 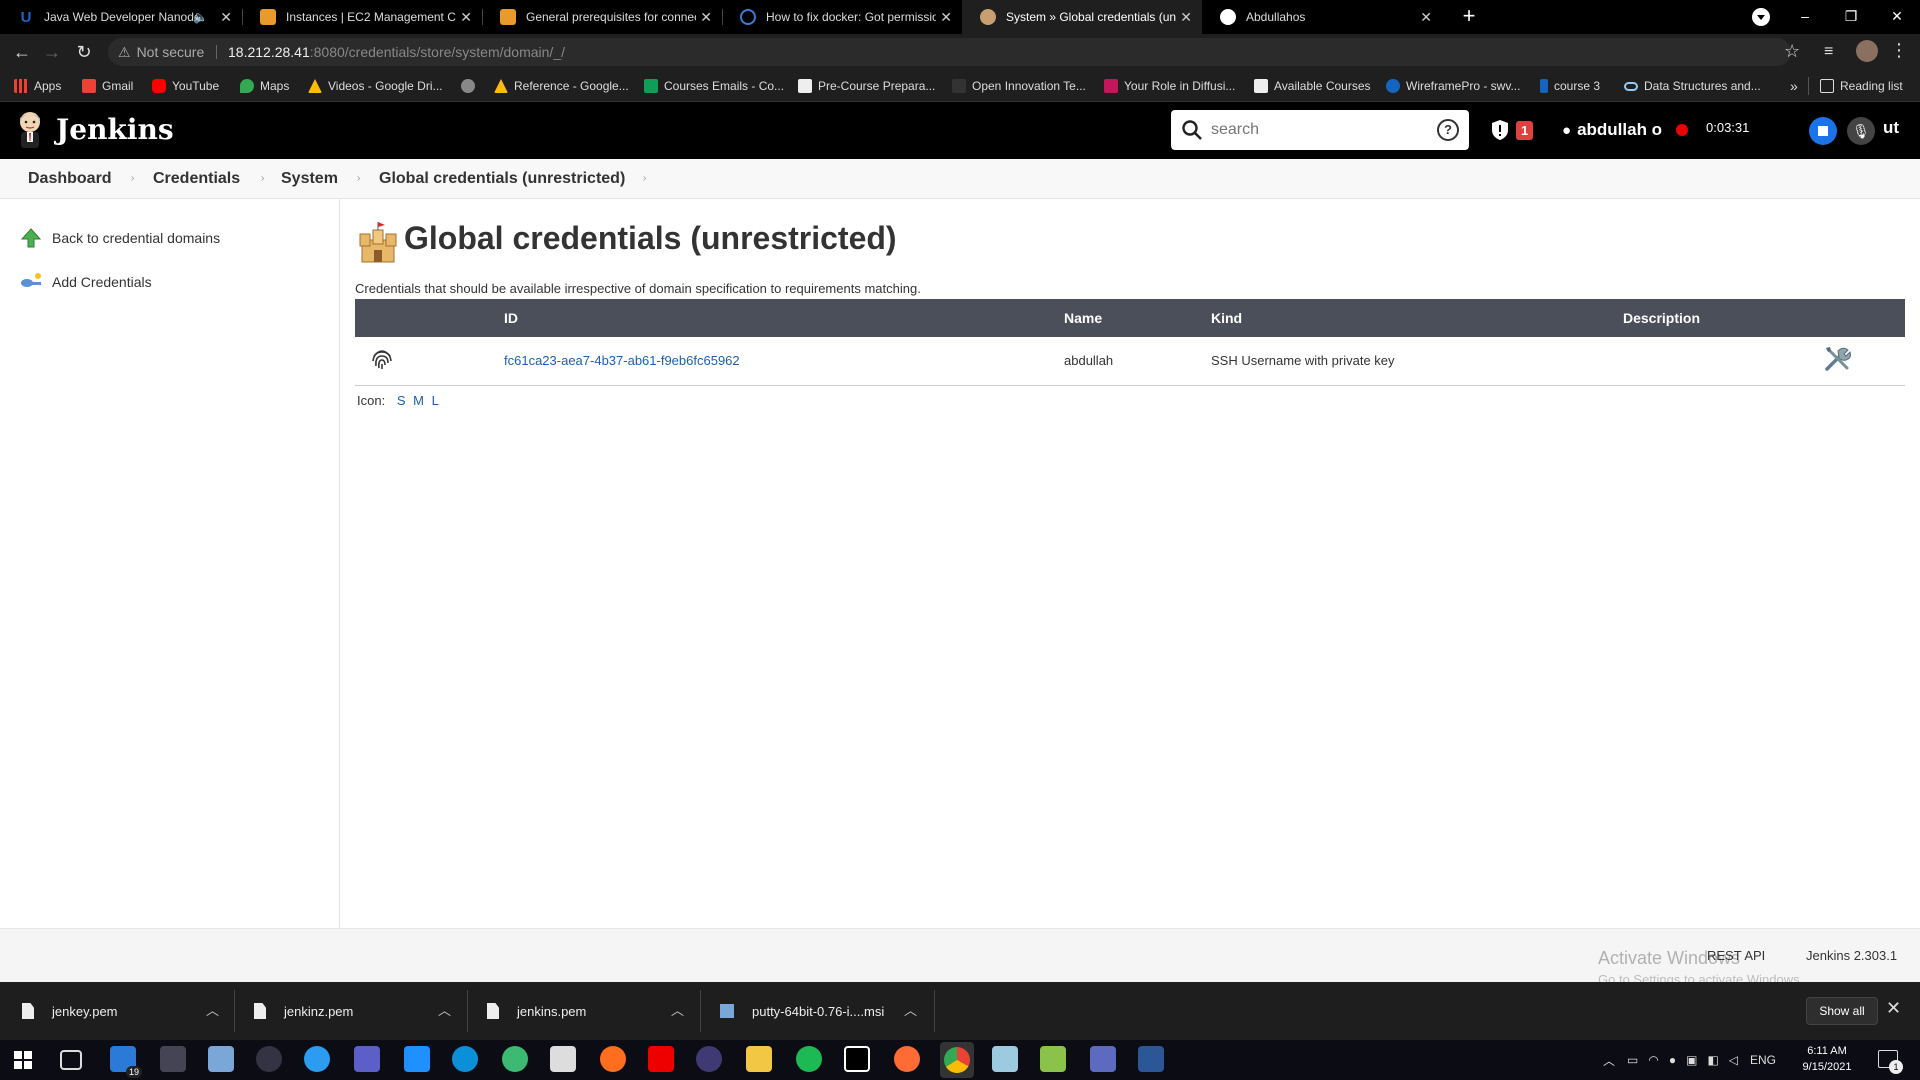 I want to click on mic-icon: ●, so click(x=1672, y=1060).